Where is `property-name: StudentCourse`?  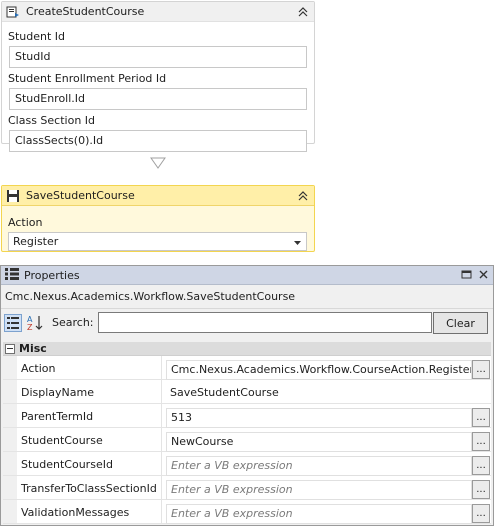 property-name: StudentCourse is located at coordinates (89, 439).